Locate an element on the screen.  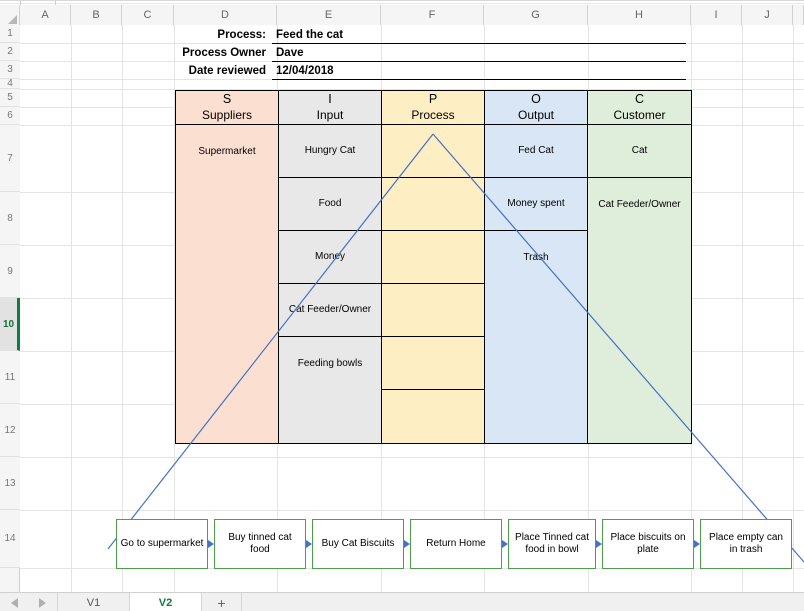
flow-step-label-4: Return Home is located at coordinates (456, 543).